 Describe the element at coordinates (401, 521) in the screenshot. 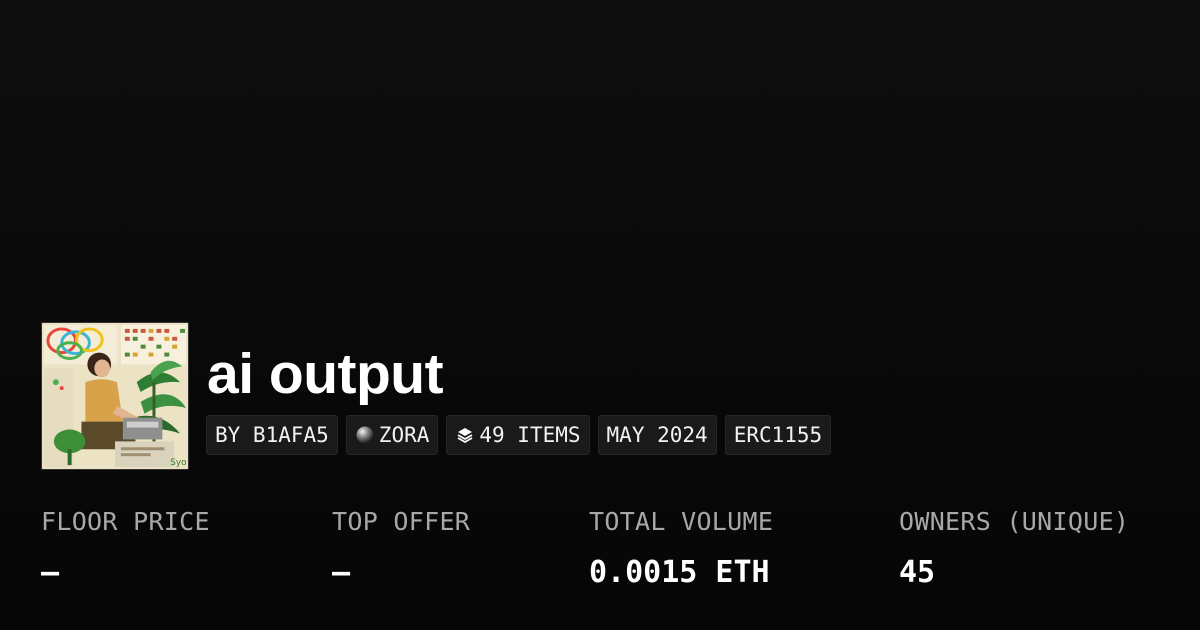

I see `top-offer-label: TOP OFFER` at that location.